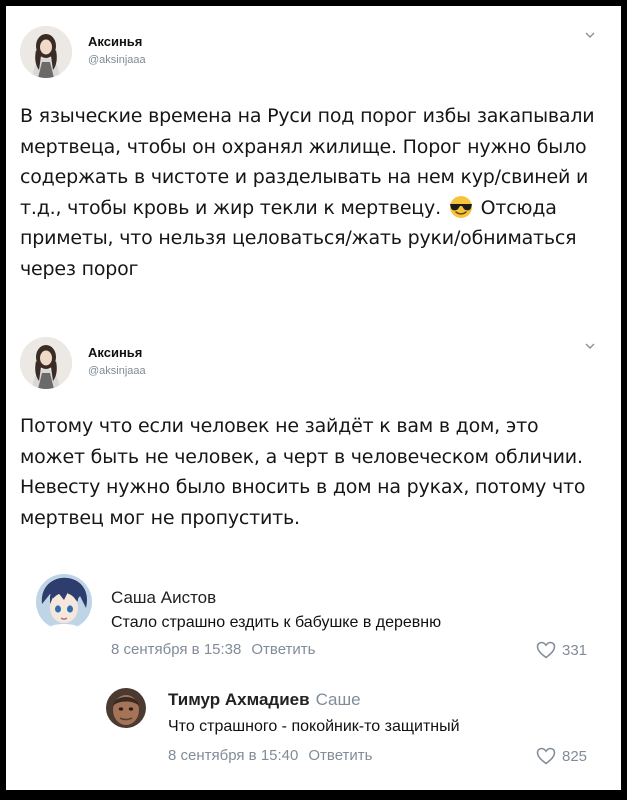 This screenshot has height=800, width=627. I want to click on comment-author: Саша Аистов, so click(163, 598).